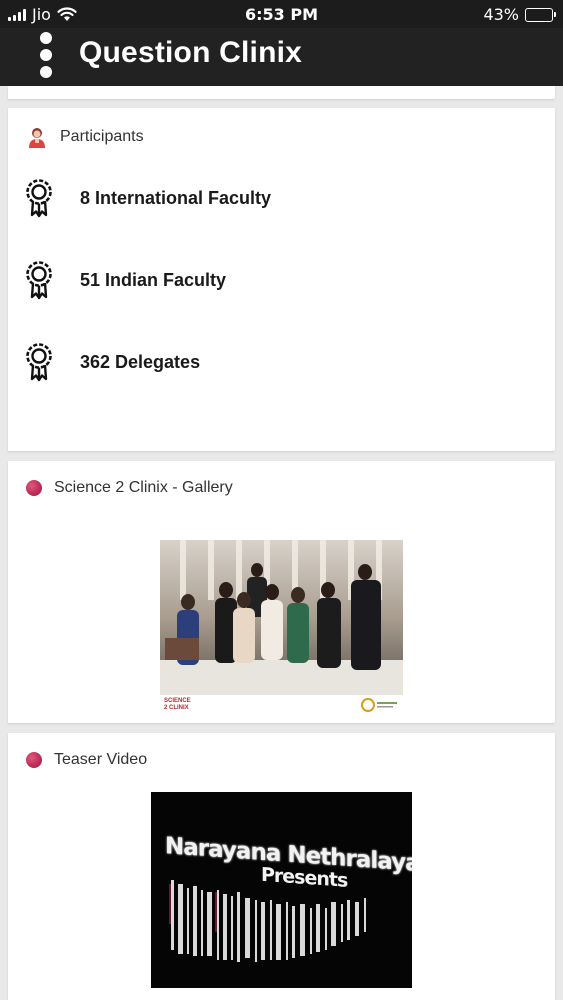  I want to click on page-title: Question Clinix, so click(191, 52).